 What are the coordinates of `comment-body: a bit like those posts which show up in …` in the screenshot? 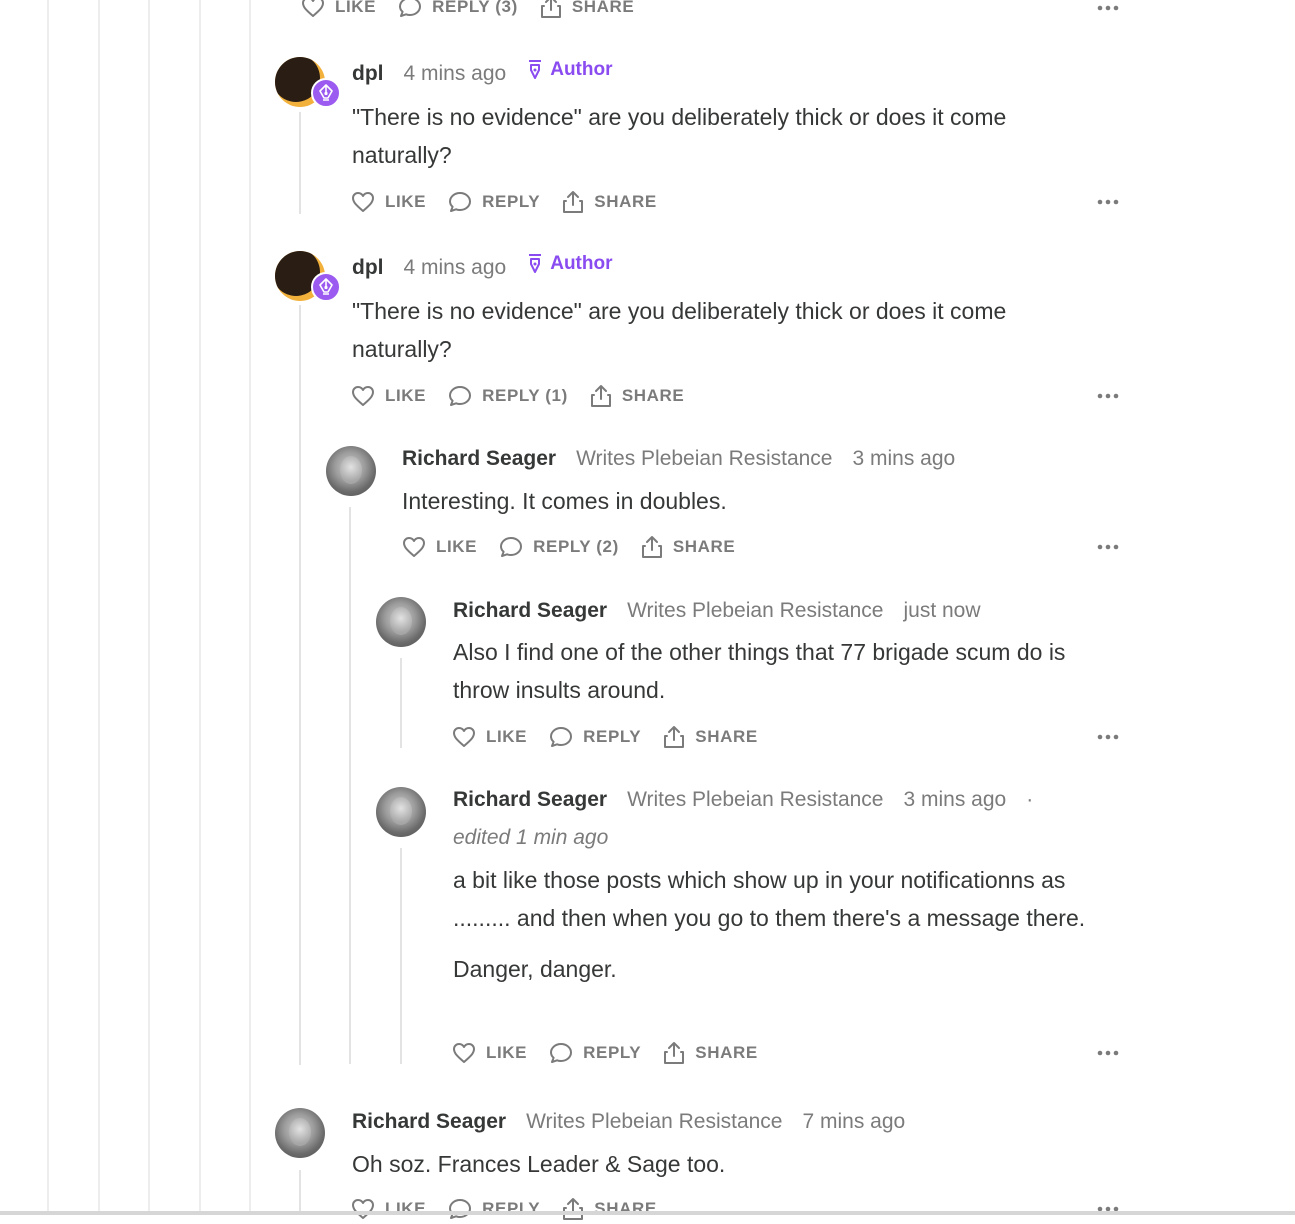 It's located at (789, 924).